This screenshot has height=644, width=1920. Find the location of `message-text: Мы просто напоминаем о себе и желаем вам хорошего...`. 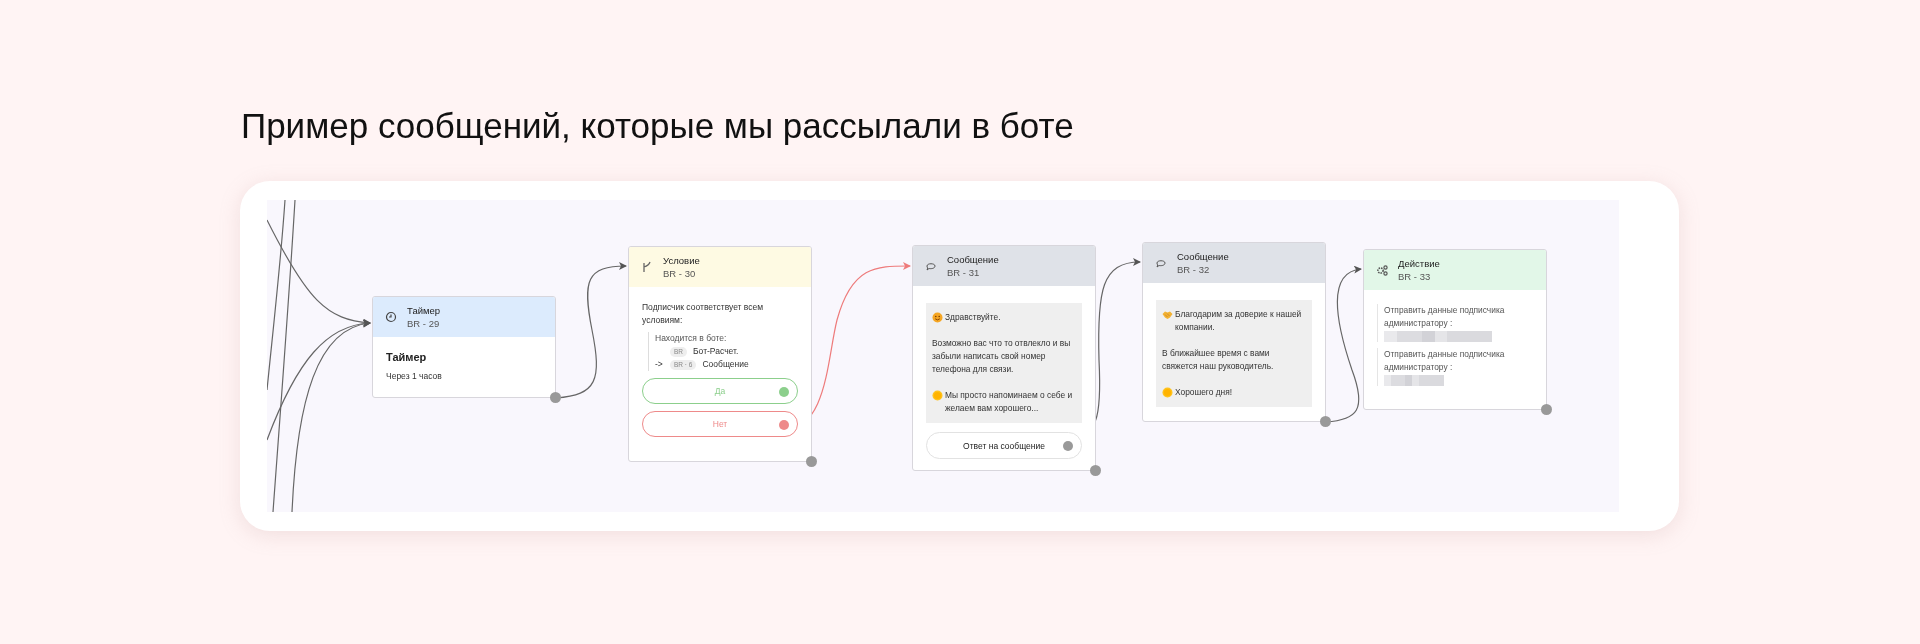

message-text: Мы просто напоминаем о себе и желаем вам хорошего... is located at coordinates (1009, 402).